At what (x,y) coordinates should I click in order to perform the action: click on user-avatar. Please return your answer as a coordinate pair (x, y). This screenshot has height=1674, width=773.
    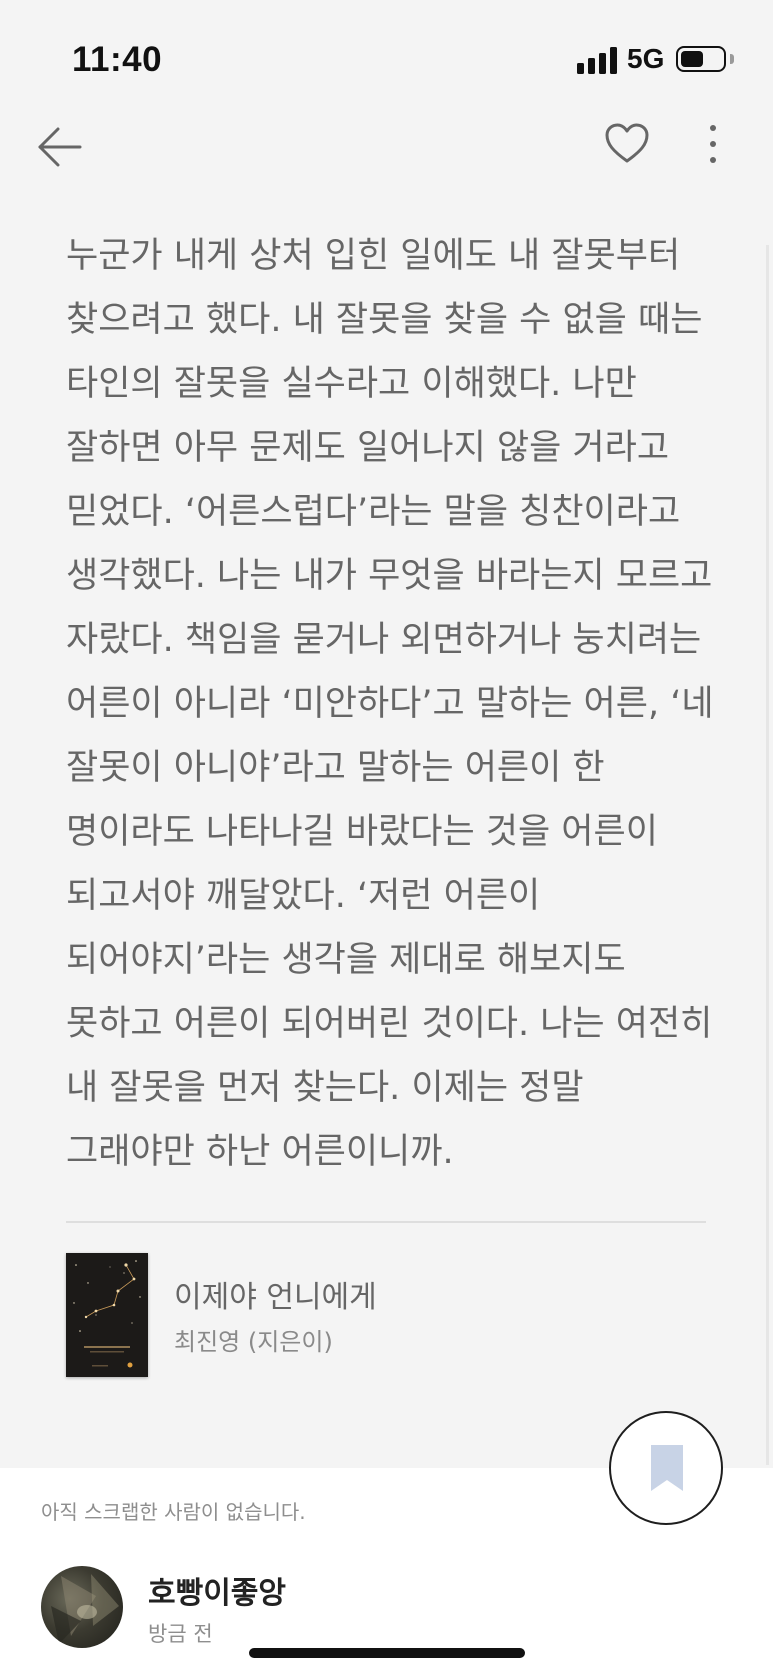
    Looking at the image, I should click on (82, 1607).